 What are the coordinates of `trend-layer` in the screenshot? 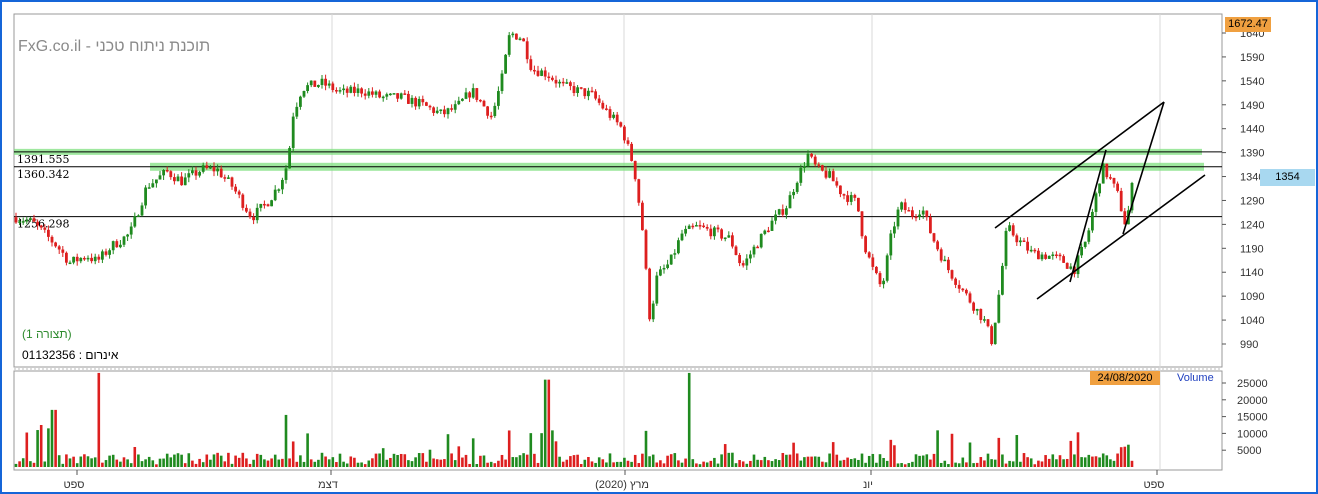 It's located at (1100, 200).